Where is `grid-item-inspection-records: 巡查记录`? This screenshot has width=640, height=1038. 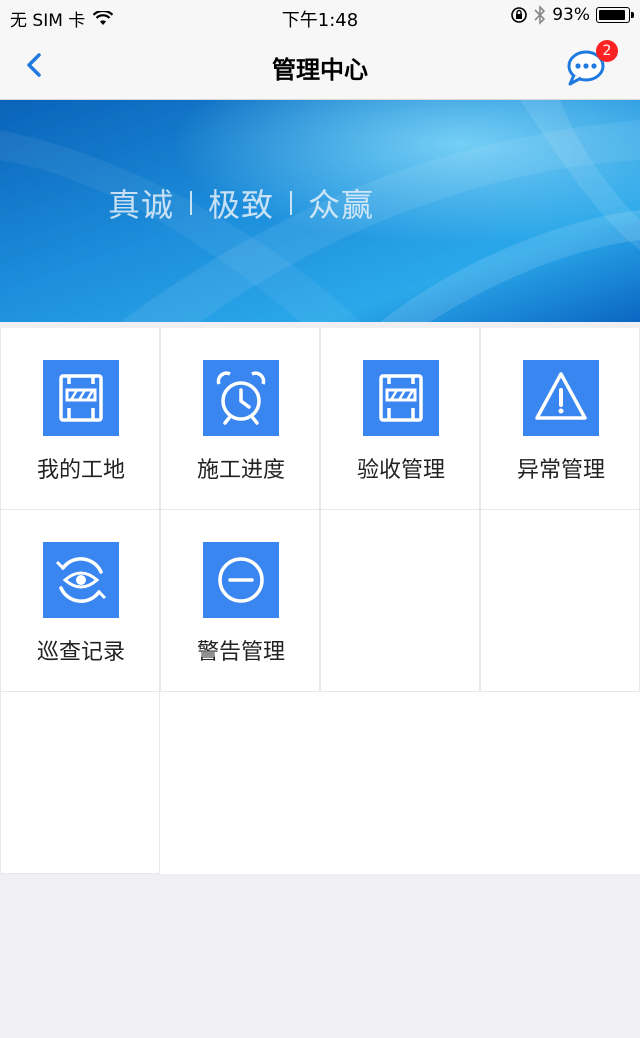
grid-item-inspection-records: 巡查记录 is located at coordinates (80, 601).